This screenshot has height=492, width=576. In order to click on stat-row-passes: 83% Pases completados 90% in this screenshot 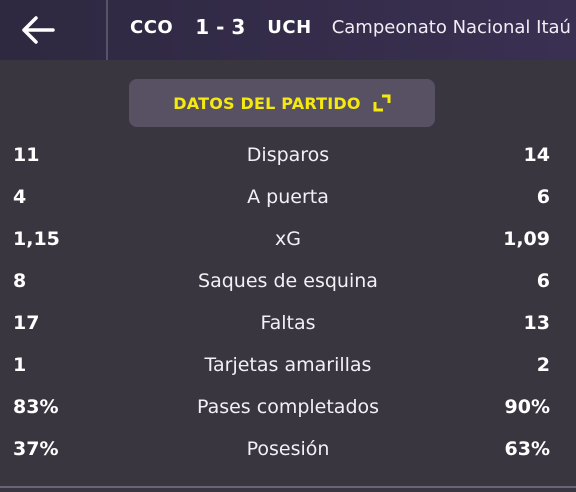, I will do `click(288, 407)`.